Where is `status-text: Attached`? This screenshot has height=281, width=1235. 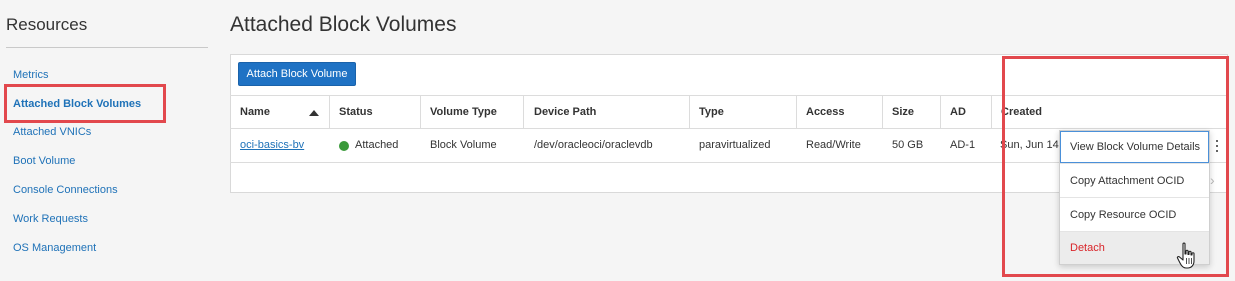 status-text: Attached is located at coordinates (377, 145).